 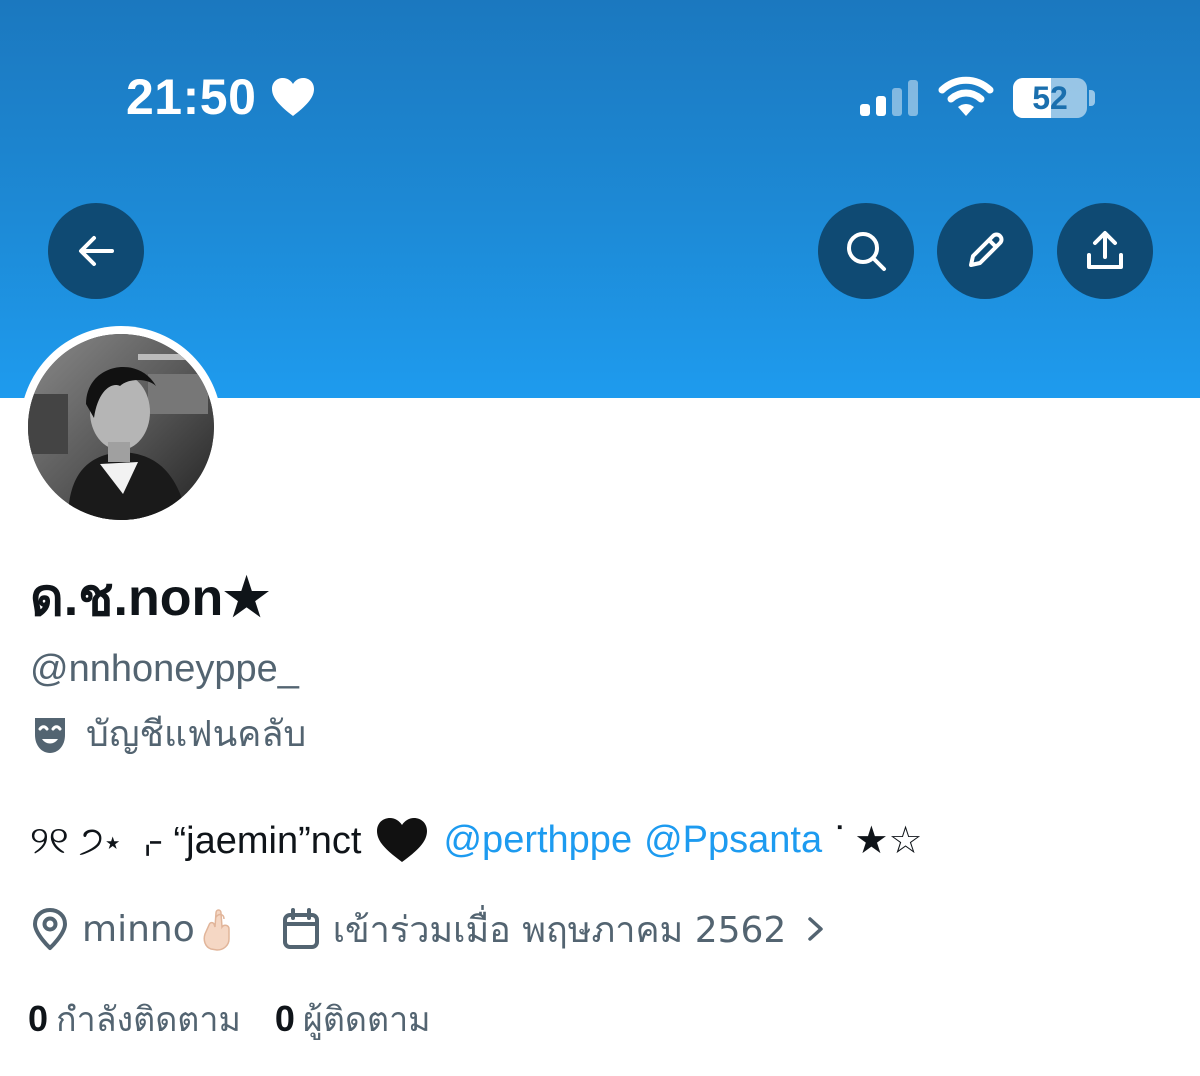 I want to click on pencil-icon, so click(x=986, y=249).